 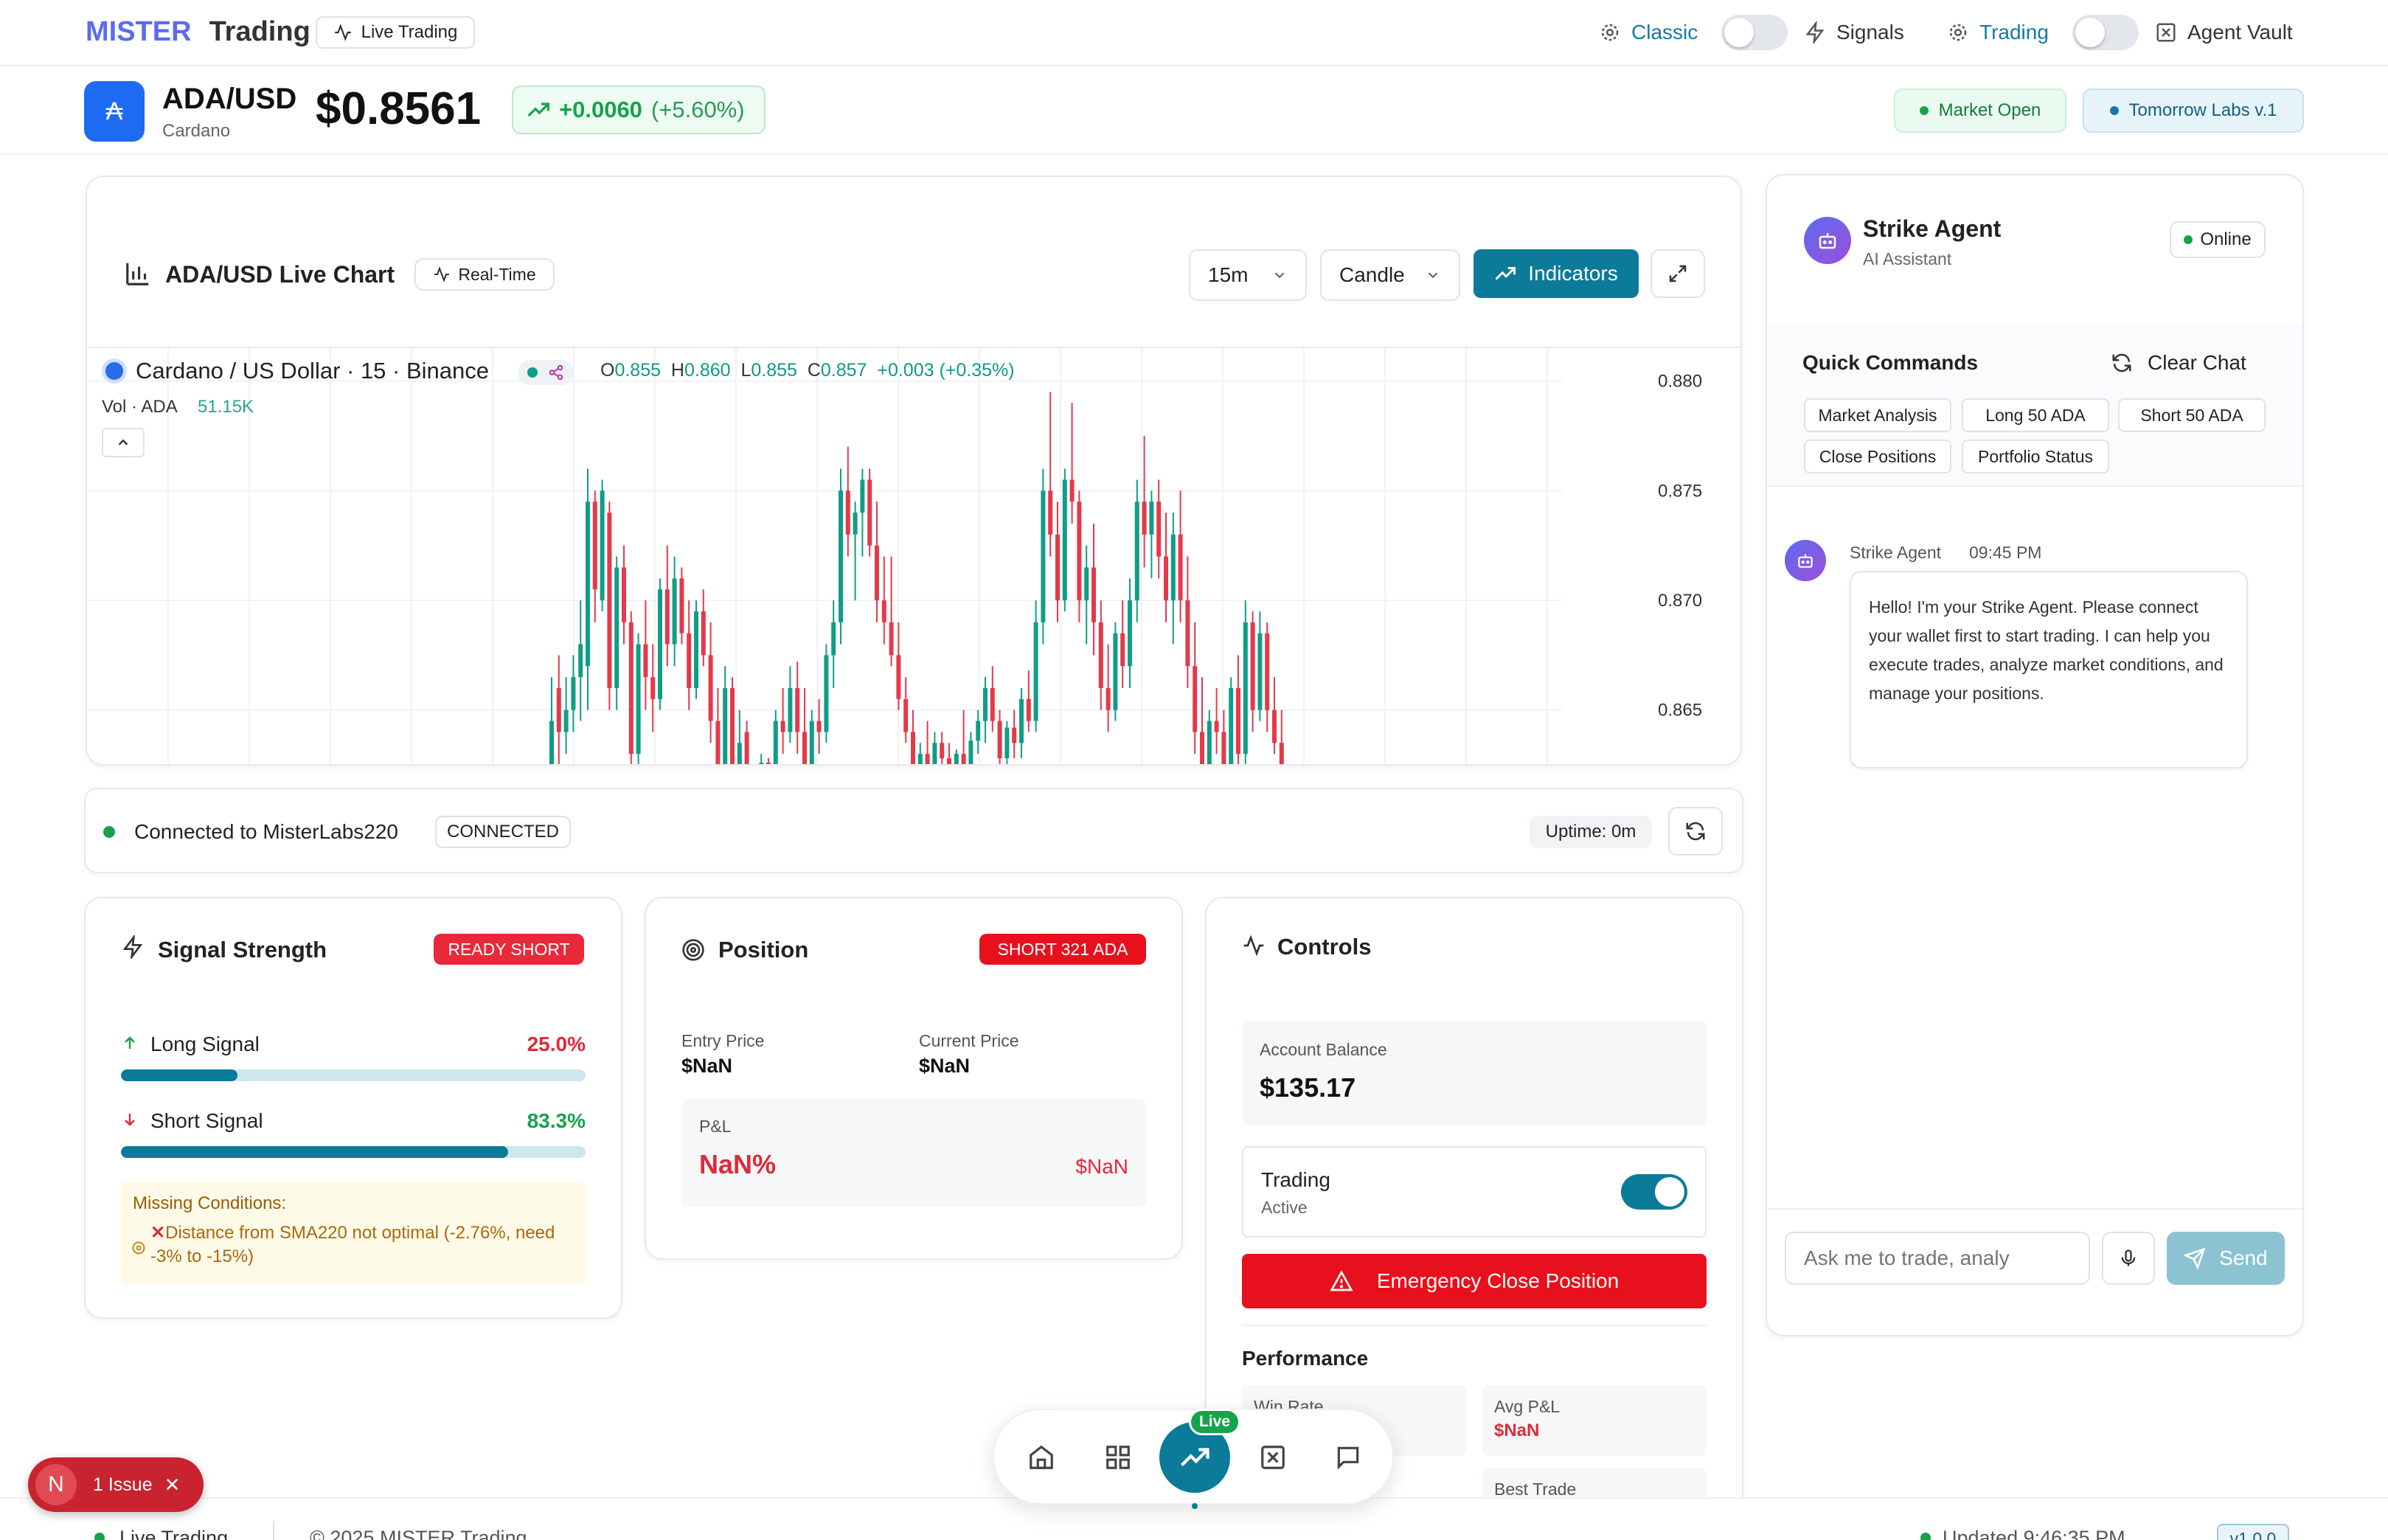 I want to click on ticker-name: Cardano, so click(x=196, y=131).